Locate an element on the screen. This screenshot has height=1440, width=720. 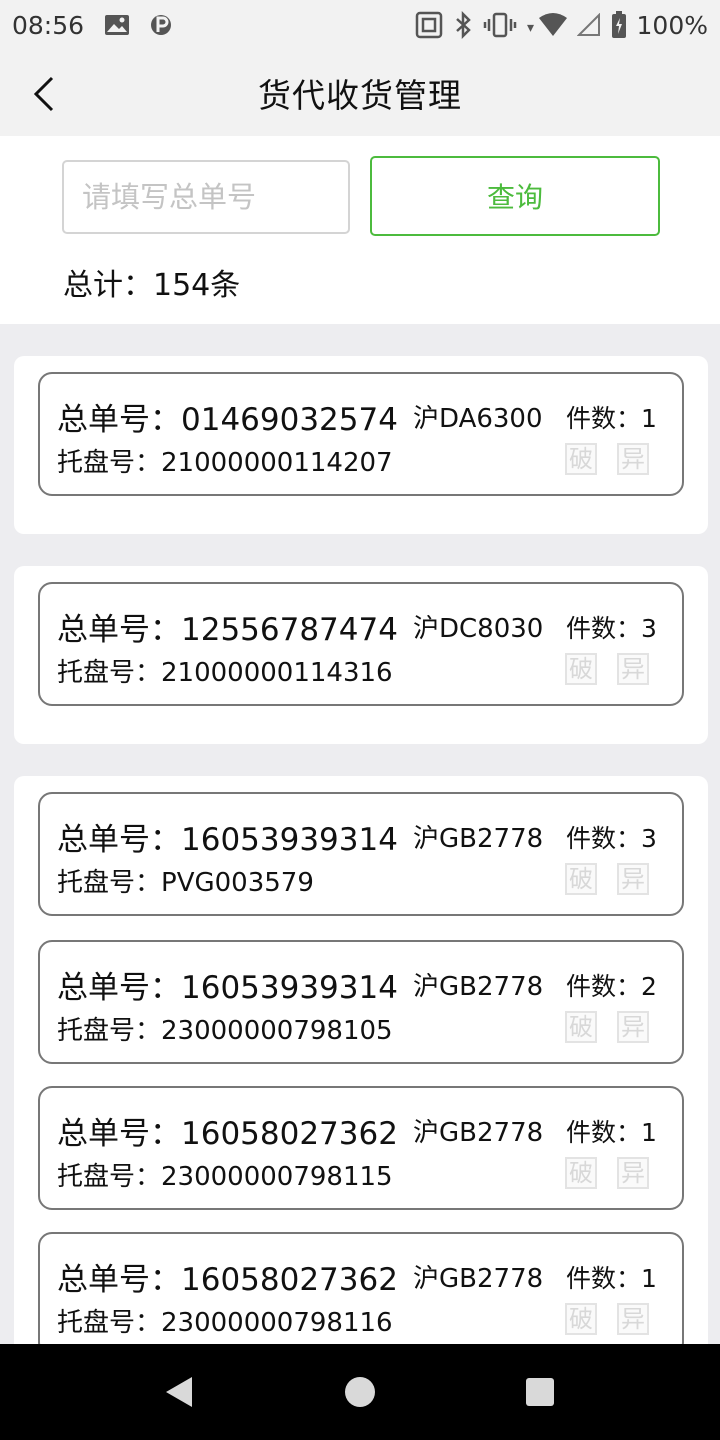
piece-count: 件数：2 is located at coordinates (611, 985).